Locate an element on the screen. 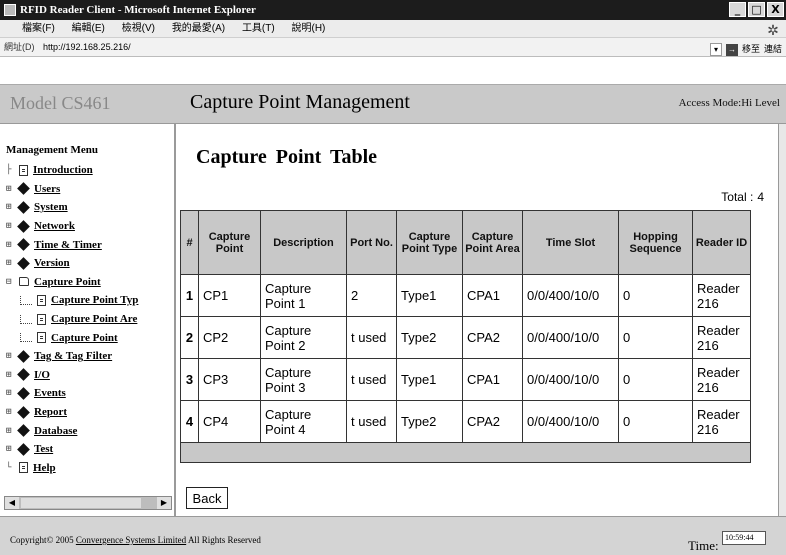 The width and height of the screenshot is (786, 555). time-field: 10:59:44 is located at coordinates (744, 538).